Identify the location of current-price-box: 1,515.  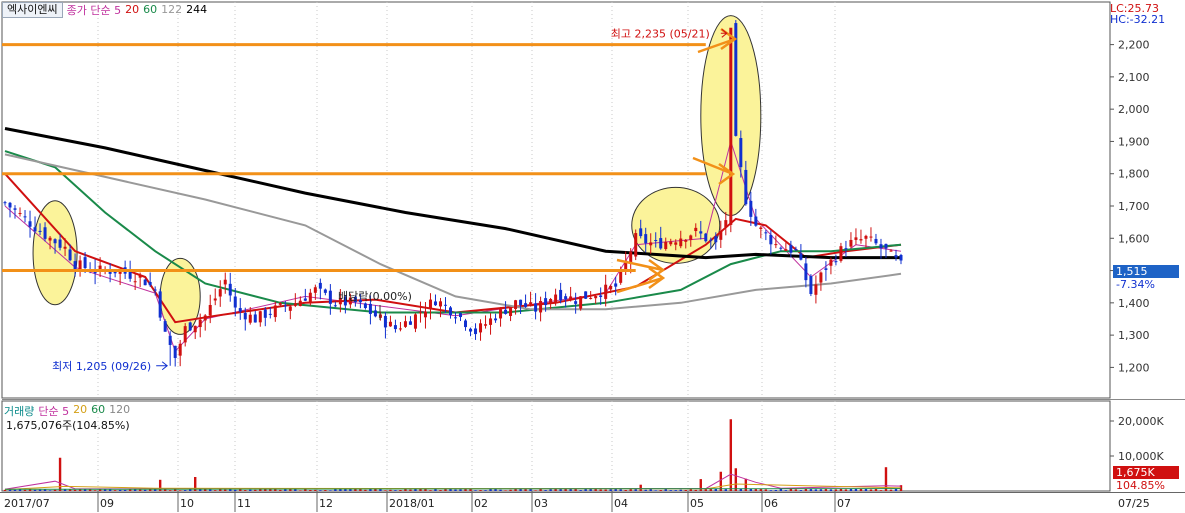
(1146, 271).